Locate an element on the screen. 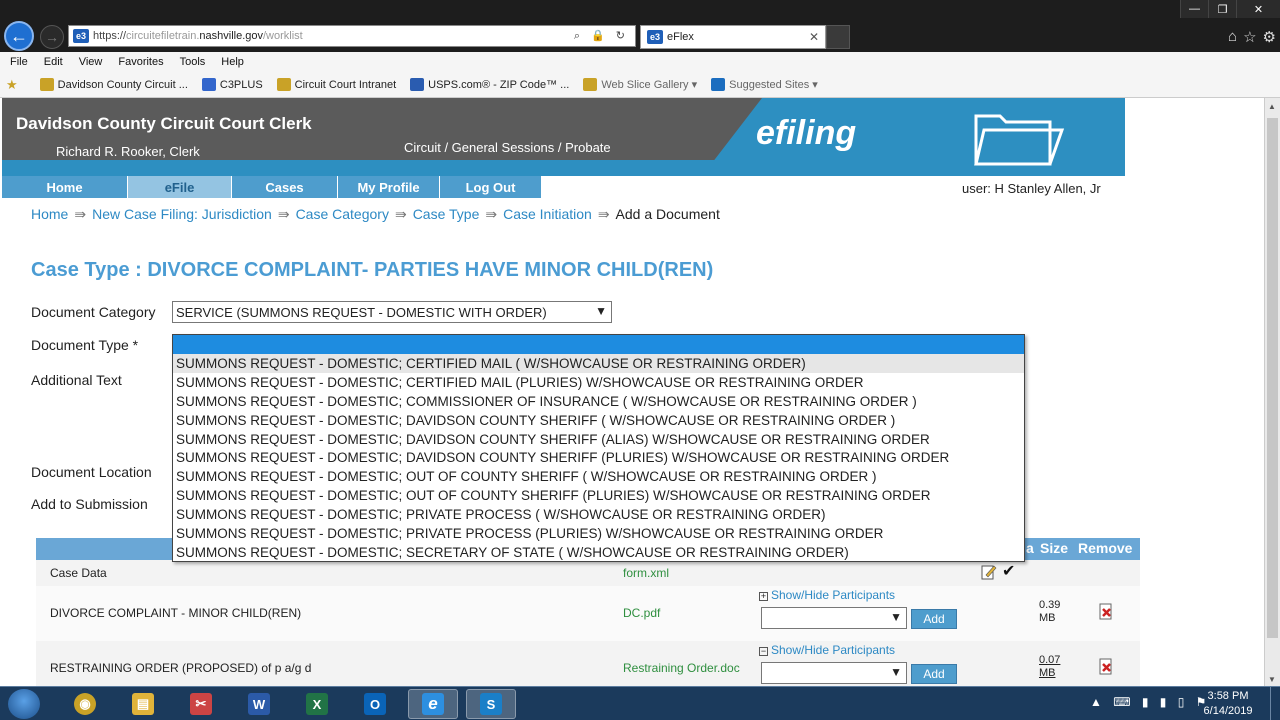  table-row: Case Data form.xml ✔ is located at coordinates (588, 573).